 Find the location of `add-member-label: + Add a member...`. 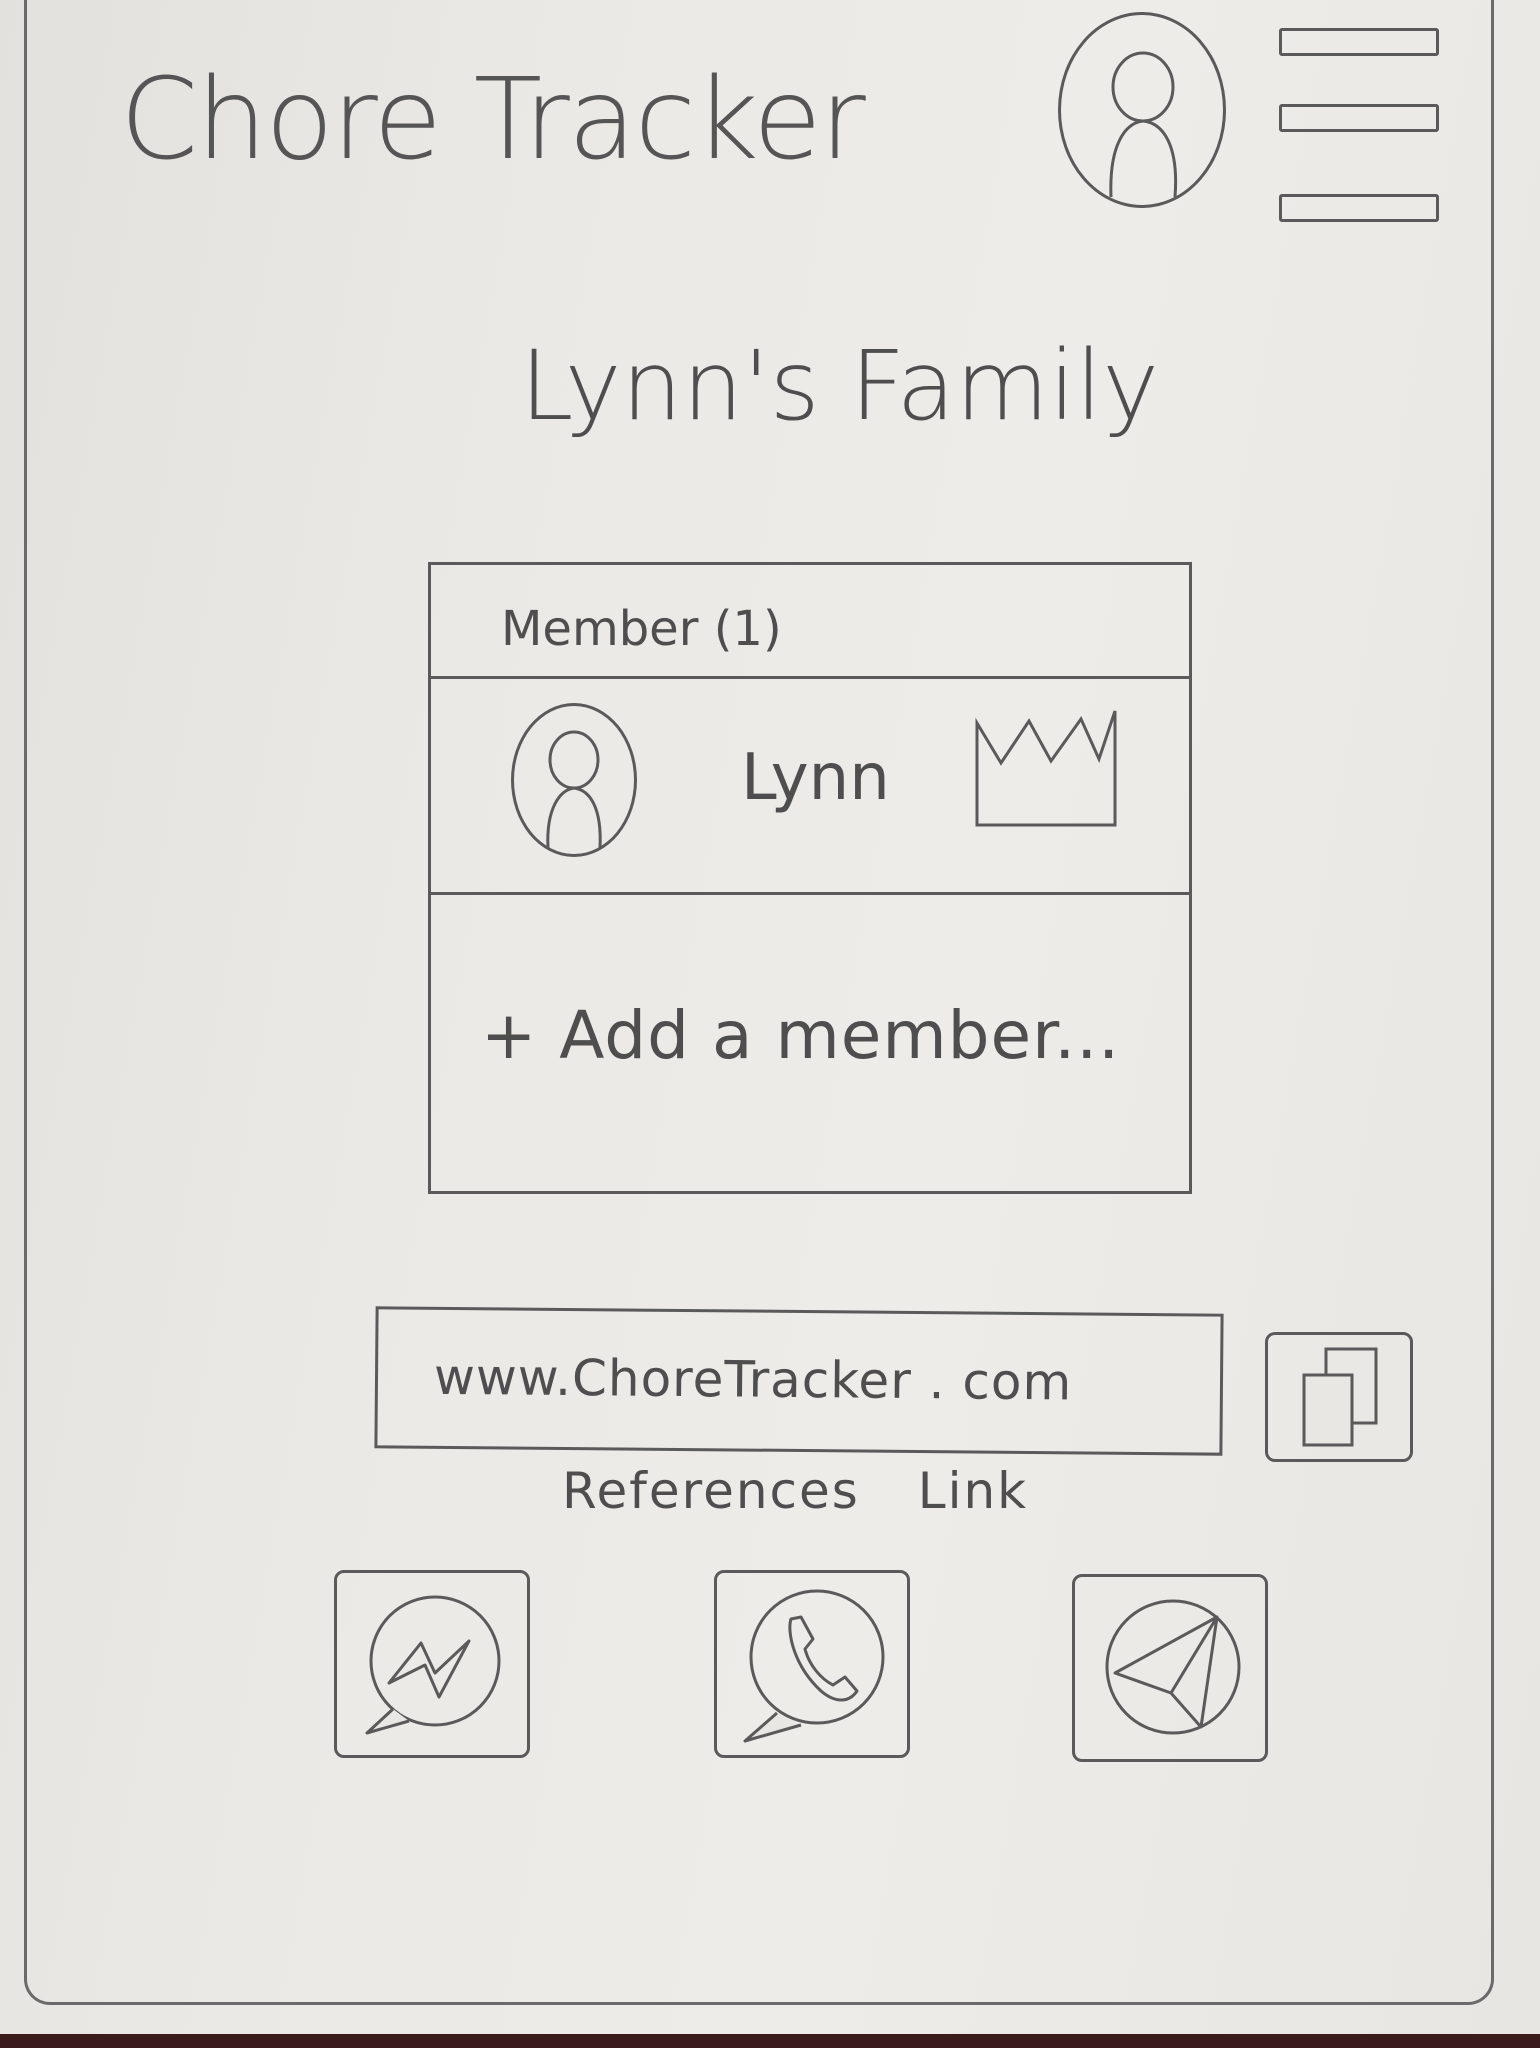

add-member-label: + Add a member... is located at coordinates (801, 1035).